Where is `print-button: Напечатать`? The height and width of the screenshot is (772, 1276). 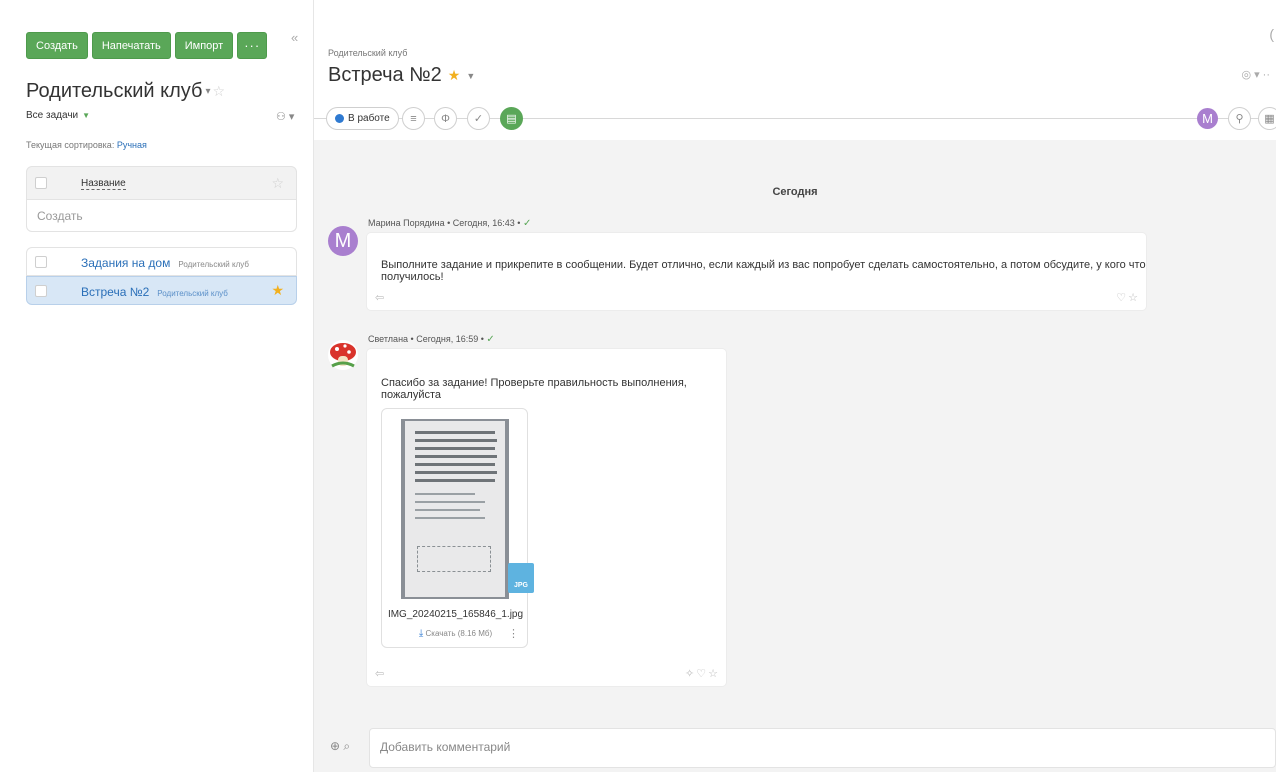
print-button: Напечатать is located at coordinates (131, 45).